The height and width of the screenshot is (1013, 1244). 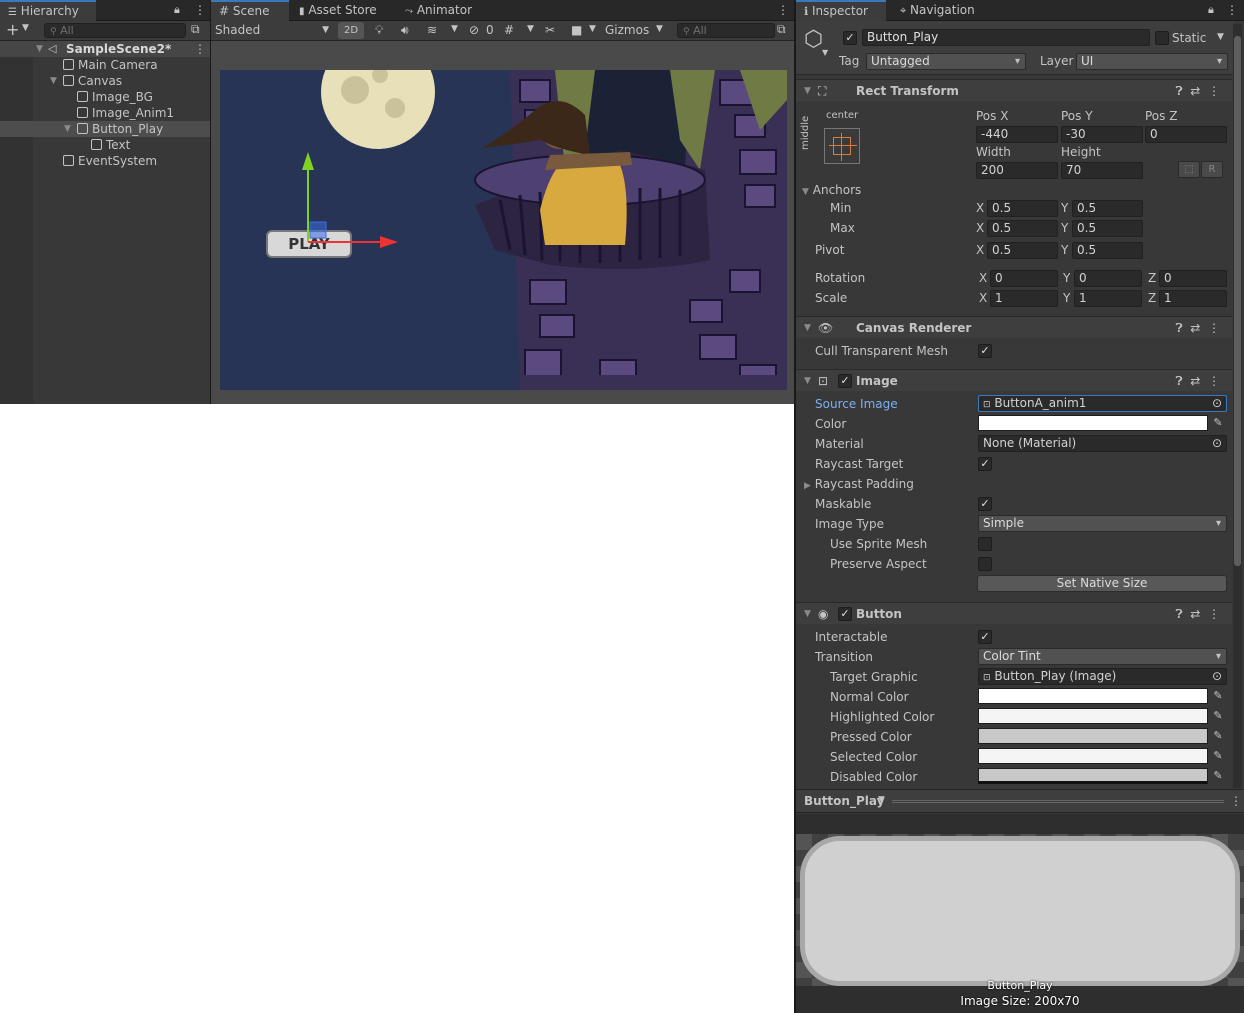 What do you see at coordinates (1093, 696) in the screenshot?
I see `normal-color-swatch` at bounding box center [1093, 696].